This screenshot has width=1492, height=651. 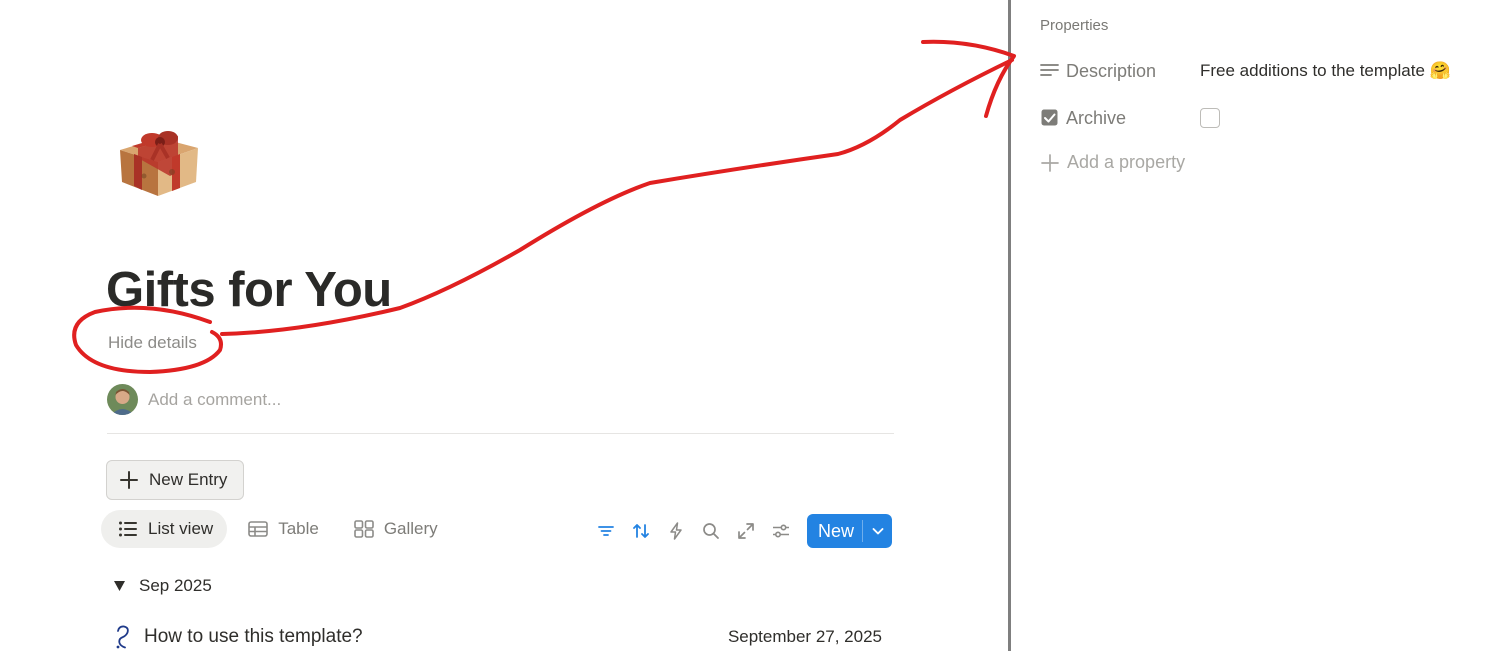 I want to click on chevron-down-icon, so click(x=877, y=531).